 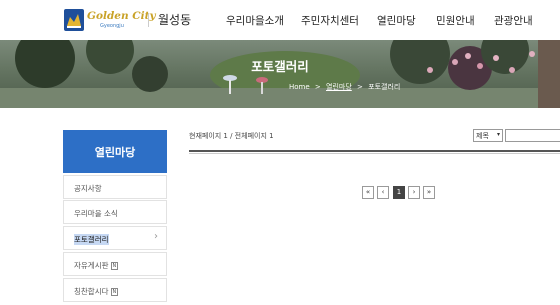 What do you see at coordinates (112, 26) in the screenshot?
I see `logo-subtext: Gyeongju` at bounding box center [112, 26].